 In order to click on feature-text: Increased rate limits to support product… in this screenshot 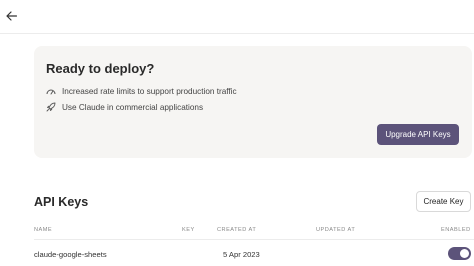, I will do `click(149, 91)`.